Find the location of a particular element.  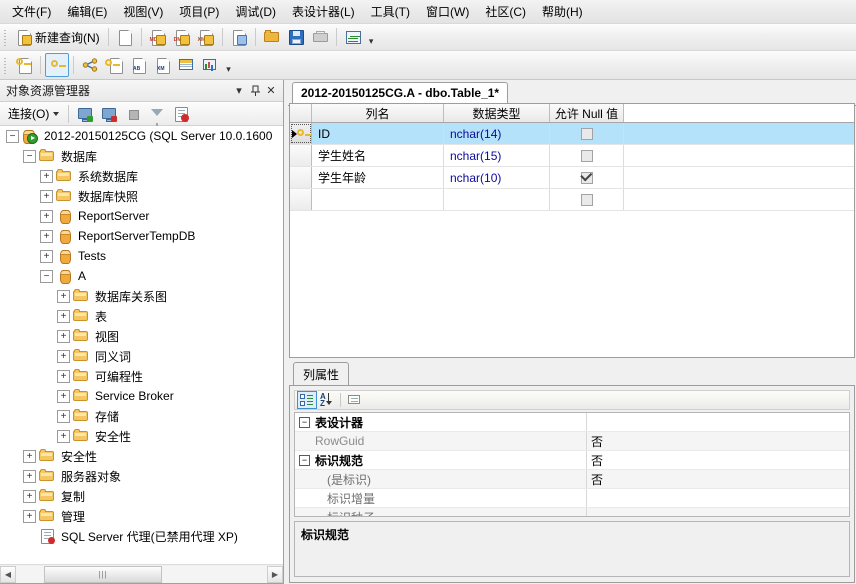

new-mdx-query-button: MD is located at coordinates (158, 37).